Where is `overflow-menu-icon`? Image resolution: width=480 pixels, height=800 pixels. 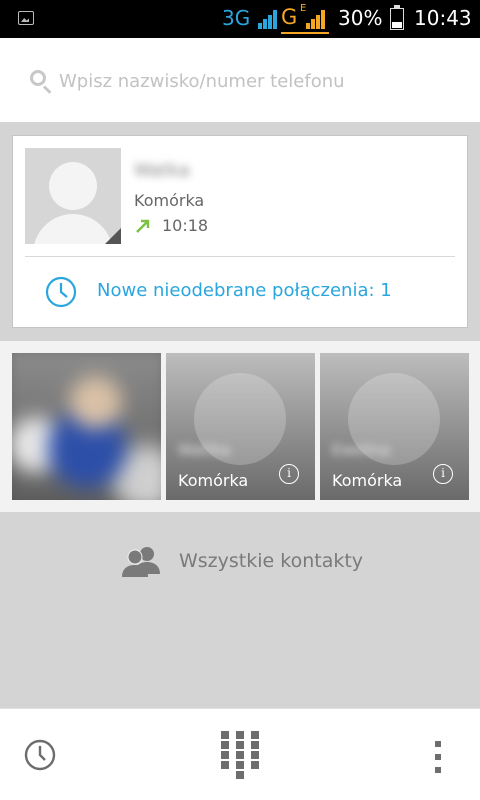
overflow-menu-icon is located at coordinates (438, 758).